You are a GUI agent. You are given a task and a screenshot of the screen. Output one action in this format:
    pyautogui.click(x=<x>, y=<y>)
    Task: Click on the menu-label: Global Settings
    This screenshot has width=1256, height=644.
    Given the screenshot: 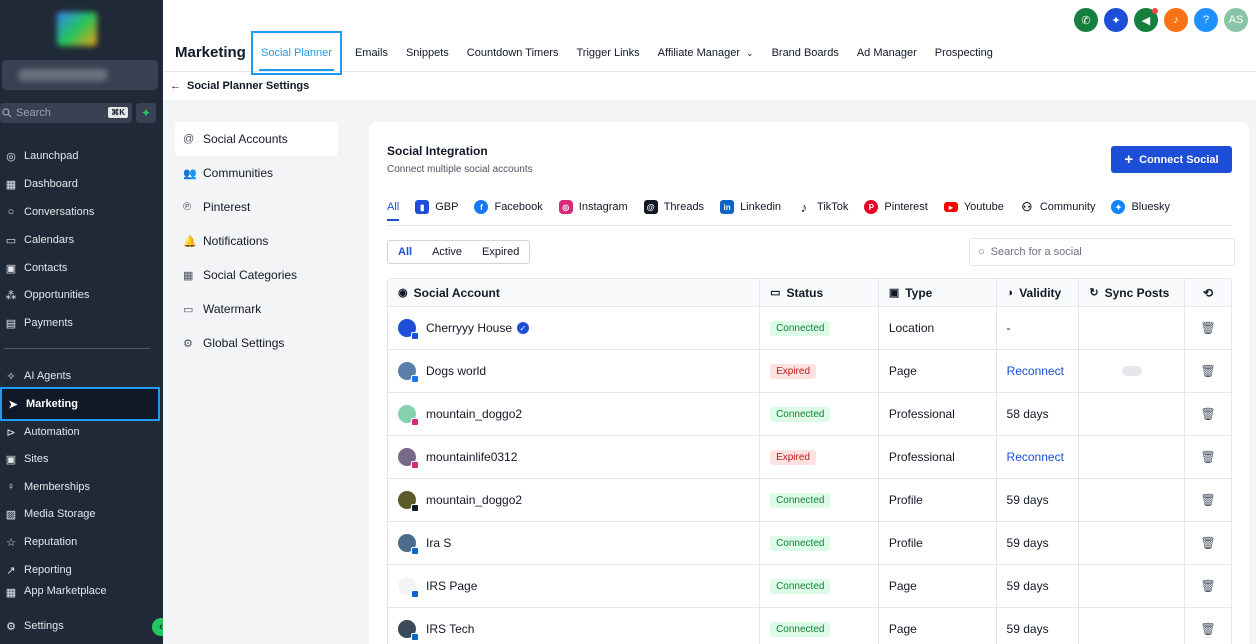 What is the action you would take?
    pyautogui.click(x=244, y=343)
    